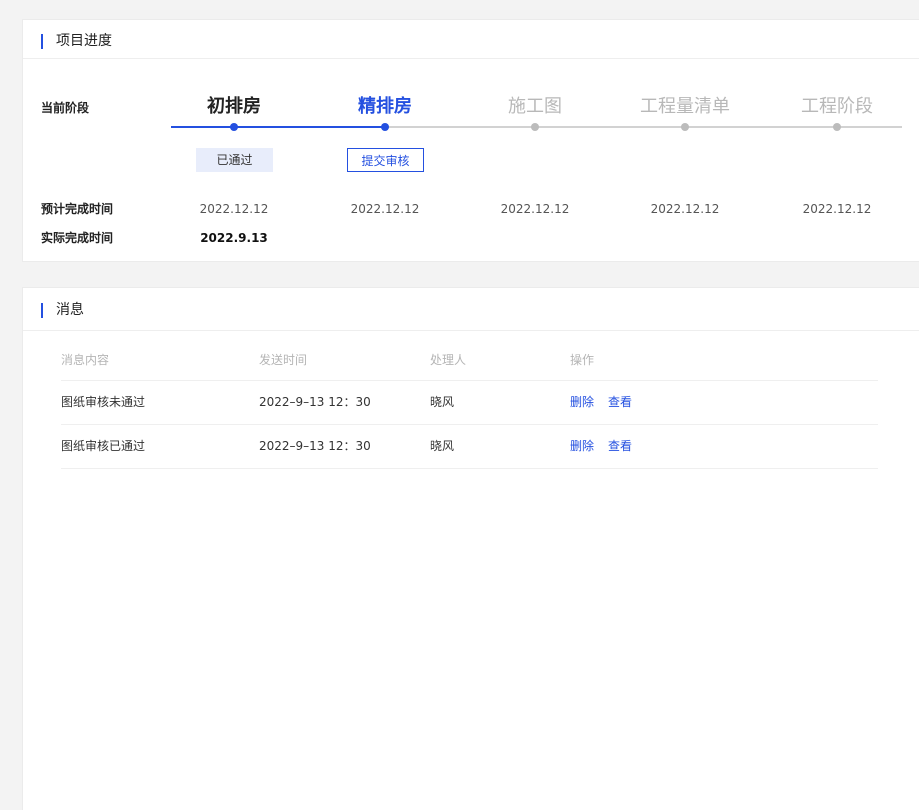  What do you see at coordinates (685, 209) in the screenshot?
I see `planned-date-4: 2022.12.12` at bounding box center [685, 209].